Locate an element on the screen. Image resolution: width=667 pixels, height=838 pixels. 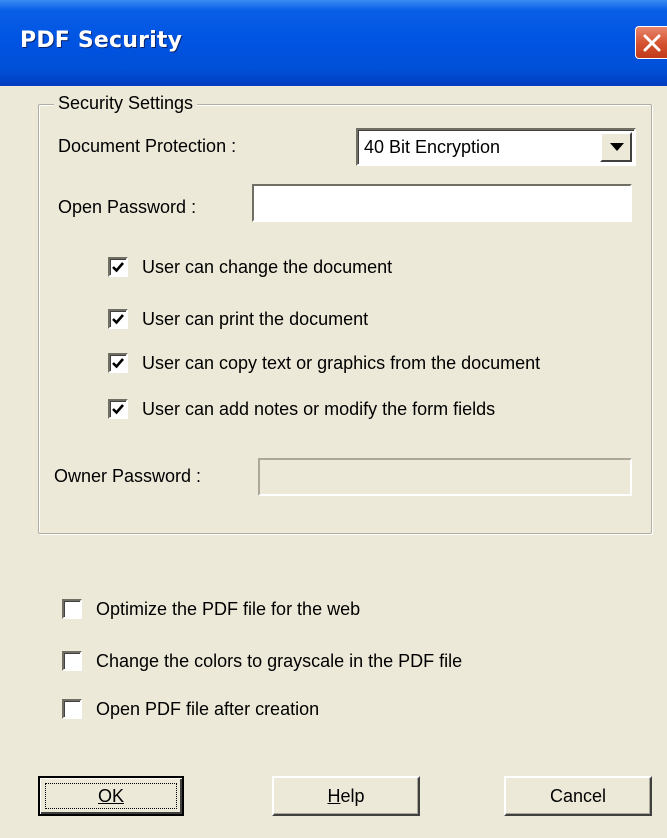
dropdown-button is located at coordinates (616, 147).